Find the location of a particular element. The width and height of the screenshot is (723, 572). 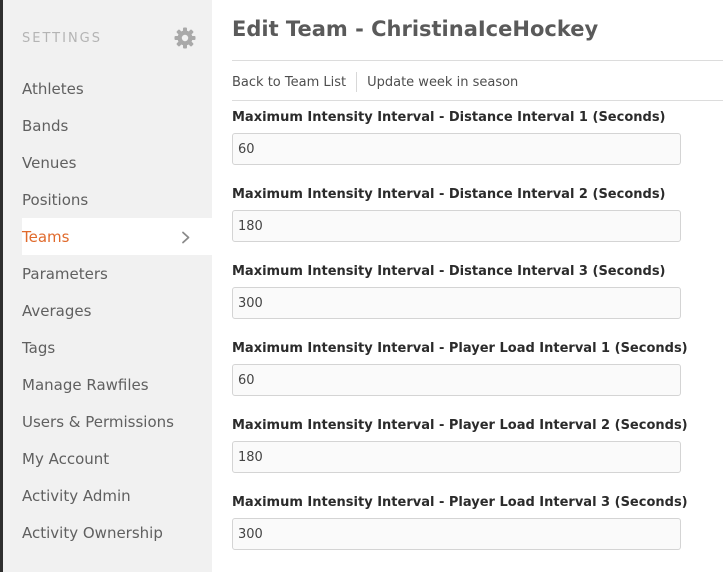

sidebar-item-my-account: My Account is located at coordinates (106, 458).